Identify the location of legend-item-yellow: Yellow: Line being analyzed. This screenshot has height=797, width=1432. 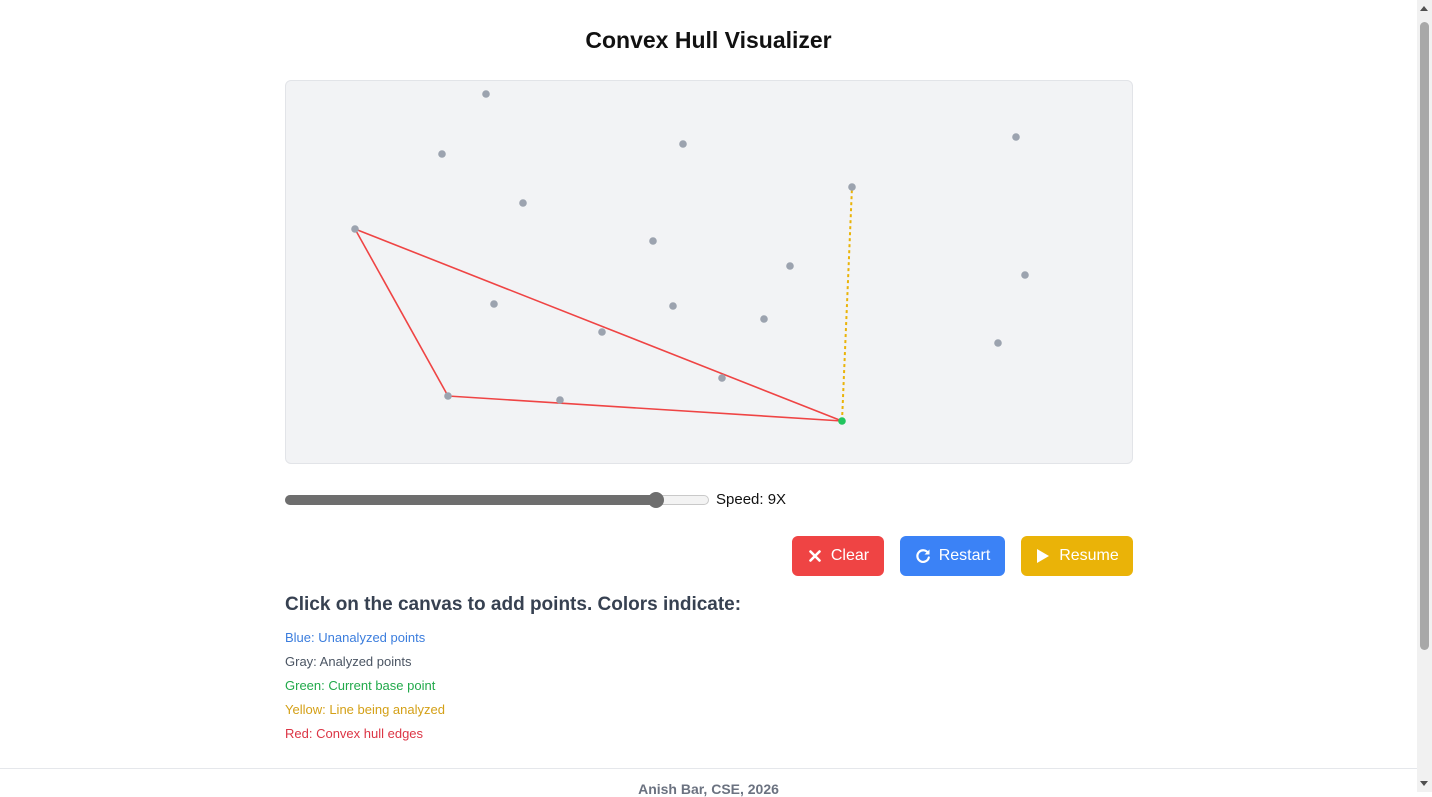
(365, 709).